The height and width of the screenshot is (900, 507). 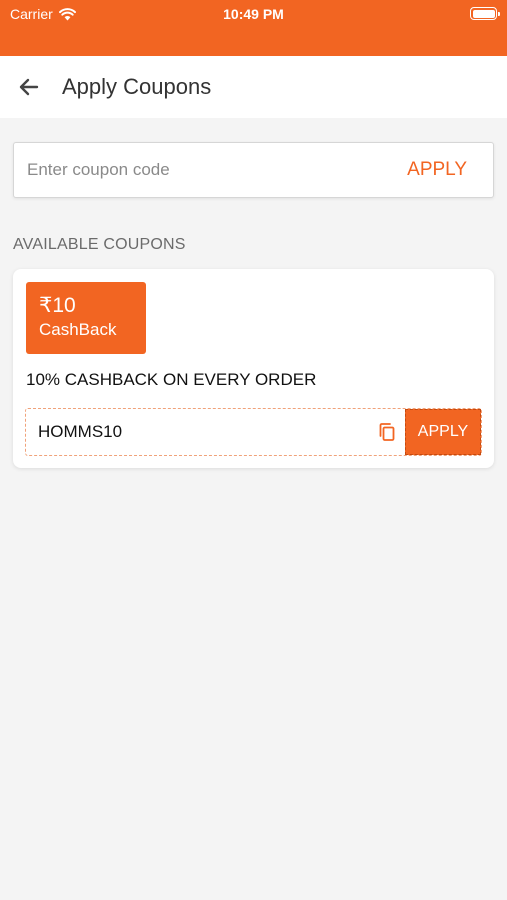 What do you see at coordinates (80, 431) in the screenshot?
I see `coupon-code: HOMMS10` at bounding box center [80, 431].